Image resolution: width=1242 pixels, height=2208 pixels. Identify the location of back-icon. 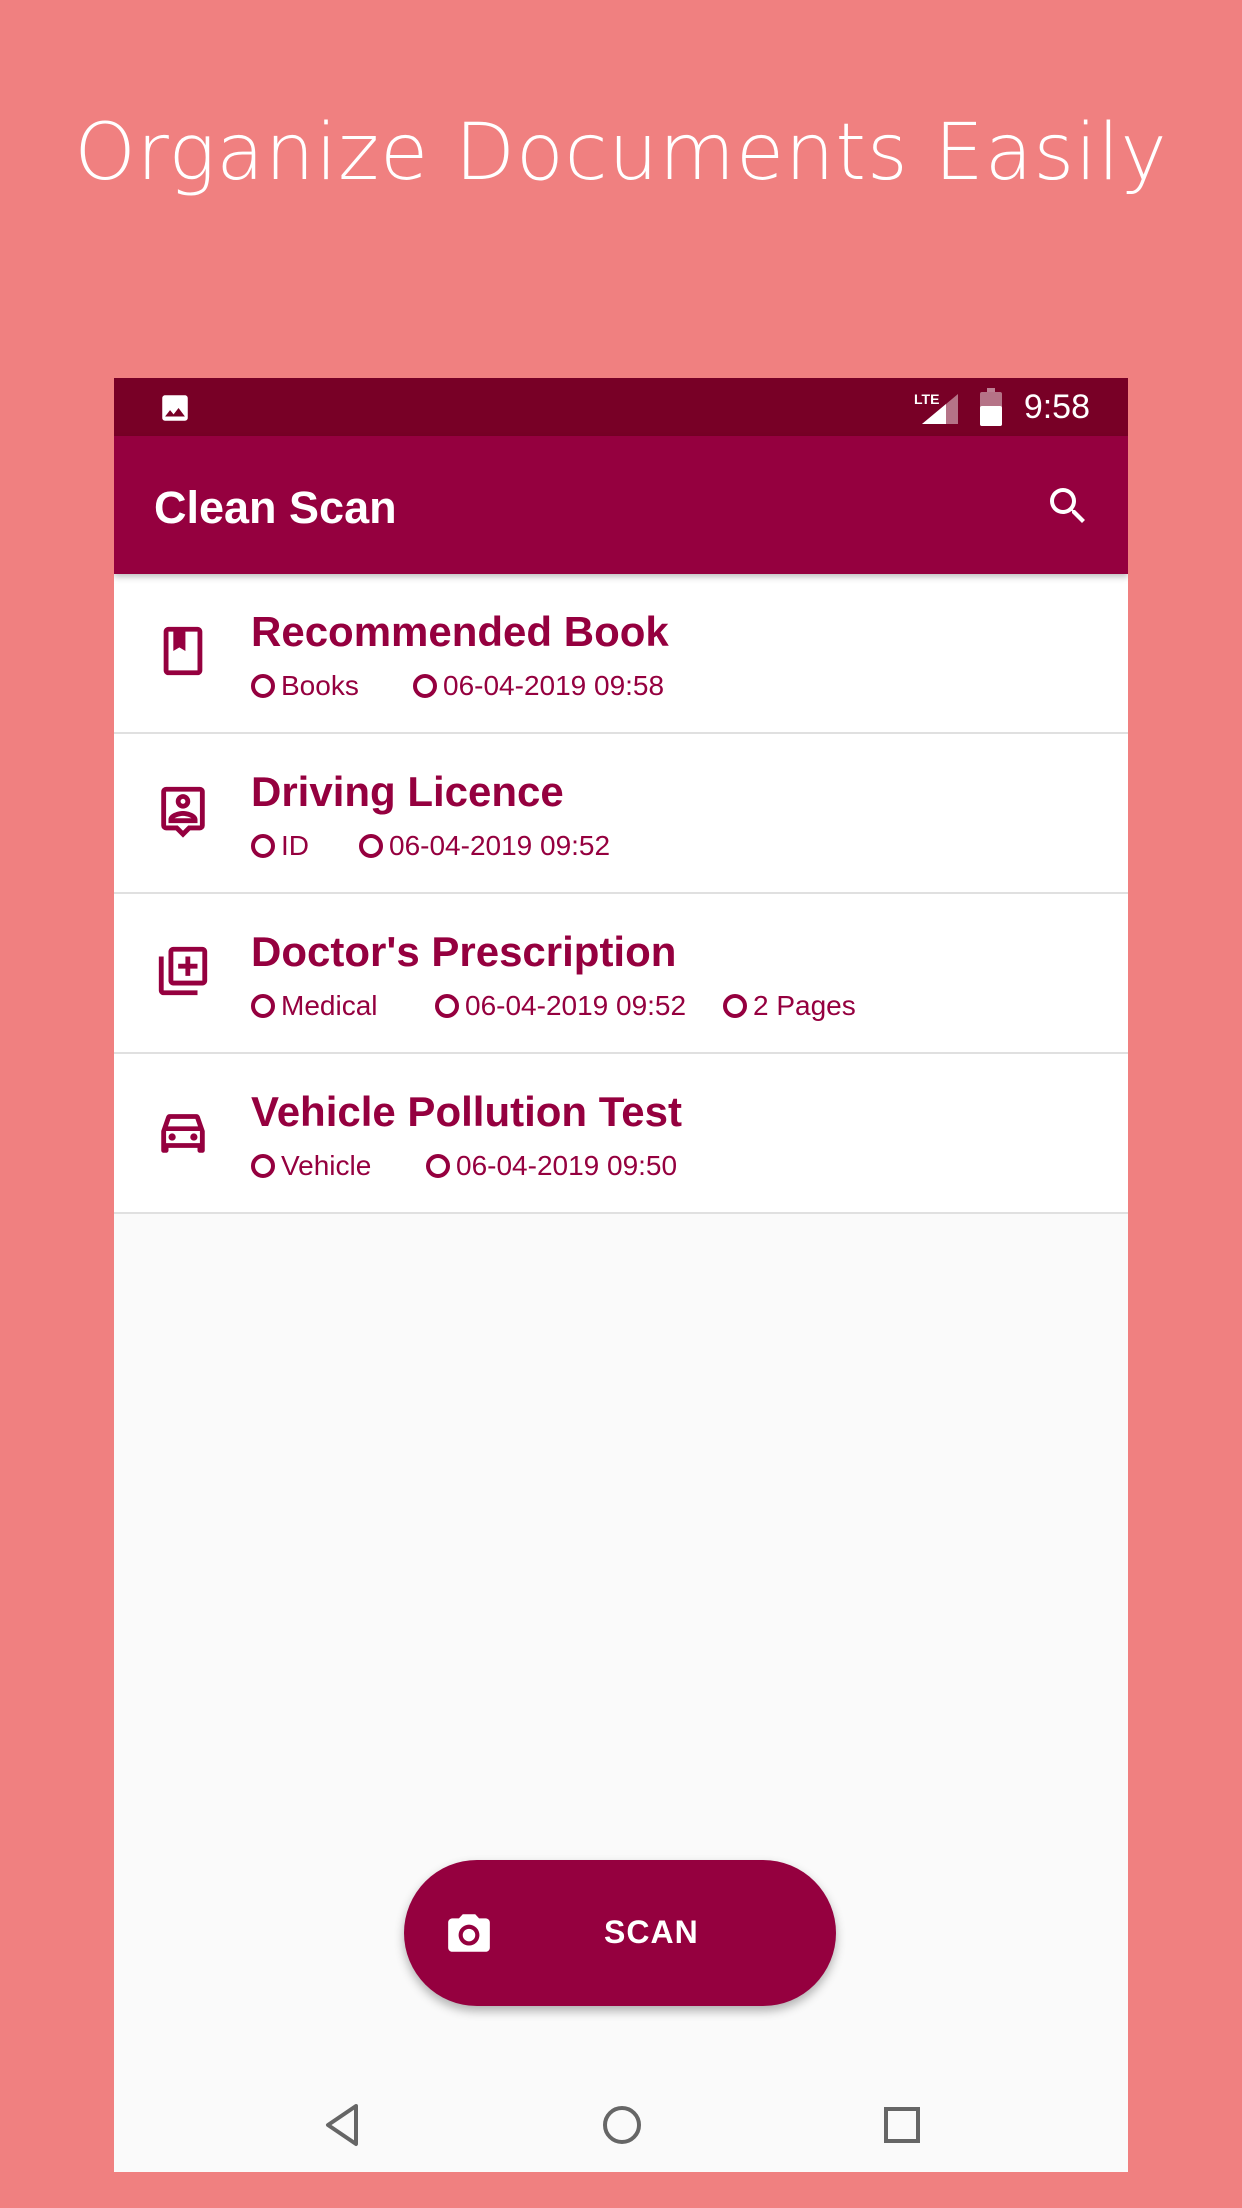
(342, 2125).